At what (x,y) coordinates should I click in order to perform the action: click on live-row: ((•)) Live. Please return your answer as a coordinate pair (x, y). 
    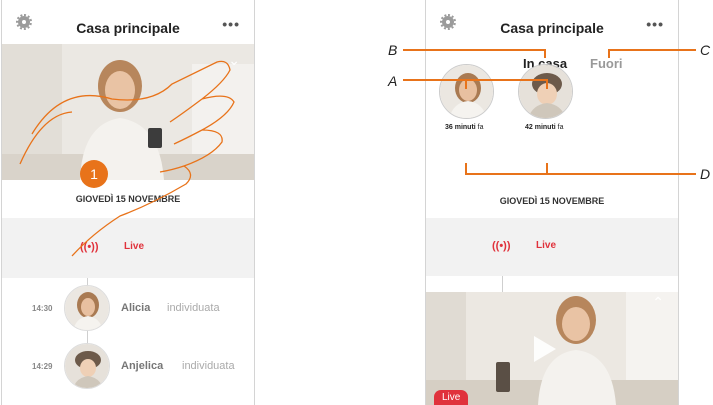
    Looking at the image, I should click on (552, 247).